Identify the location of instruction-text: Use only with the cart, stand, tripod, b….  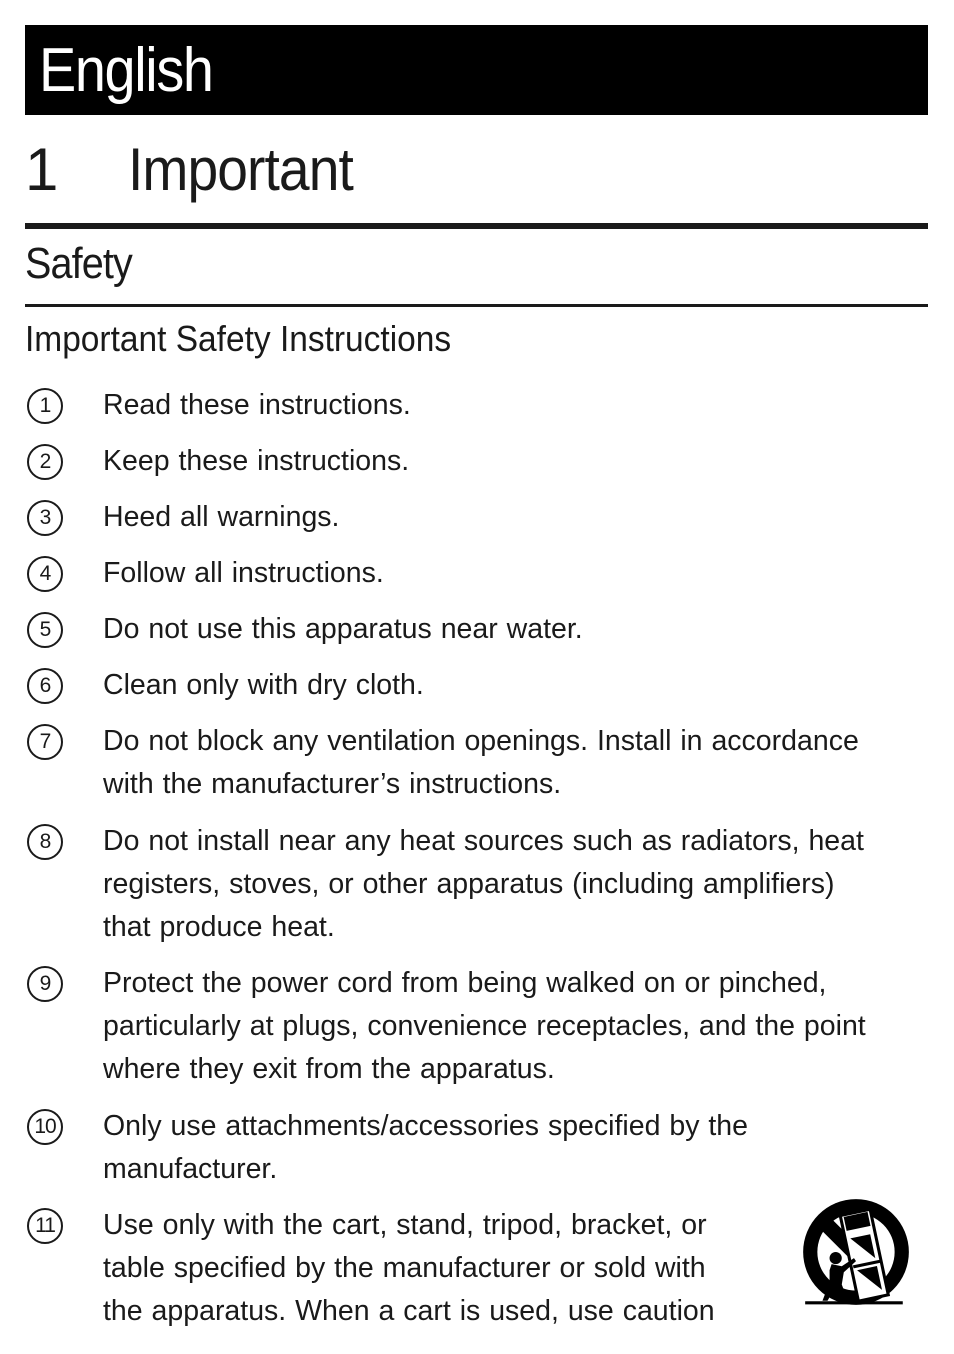
(409, 1268).